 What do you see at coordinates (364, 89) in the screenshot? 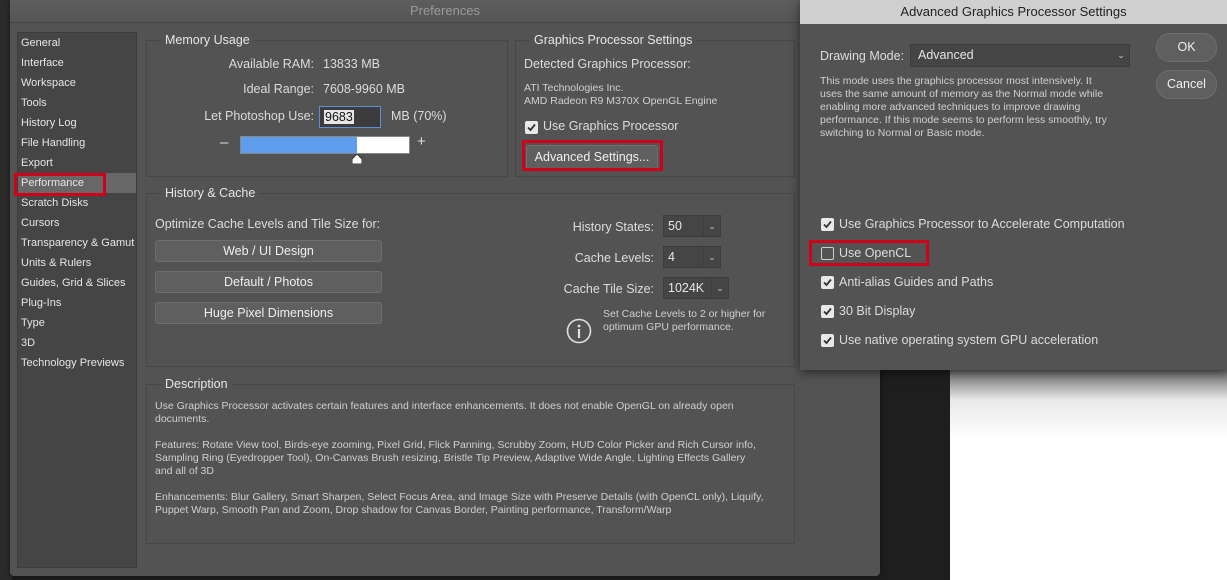
I see `ideal-range-value: 7608-9960 MB` at bounding box center [364, 89].